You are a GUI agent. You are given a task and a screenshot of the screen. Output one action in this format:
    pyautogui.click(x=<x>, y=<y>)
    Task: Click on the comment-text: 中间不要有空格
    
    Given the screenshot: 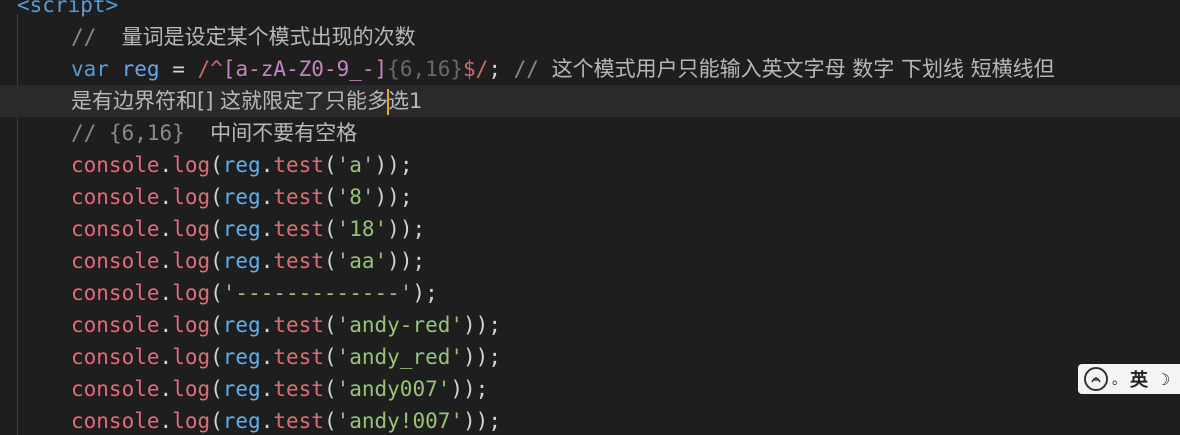 What is the action you would take?
    pyautogui.click(x=284, y=133)
    